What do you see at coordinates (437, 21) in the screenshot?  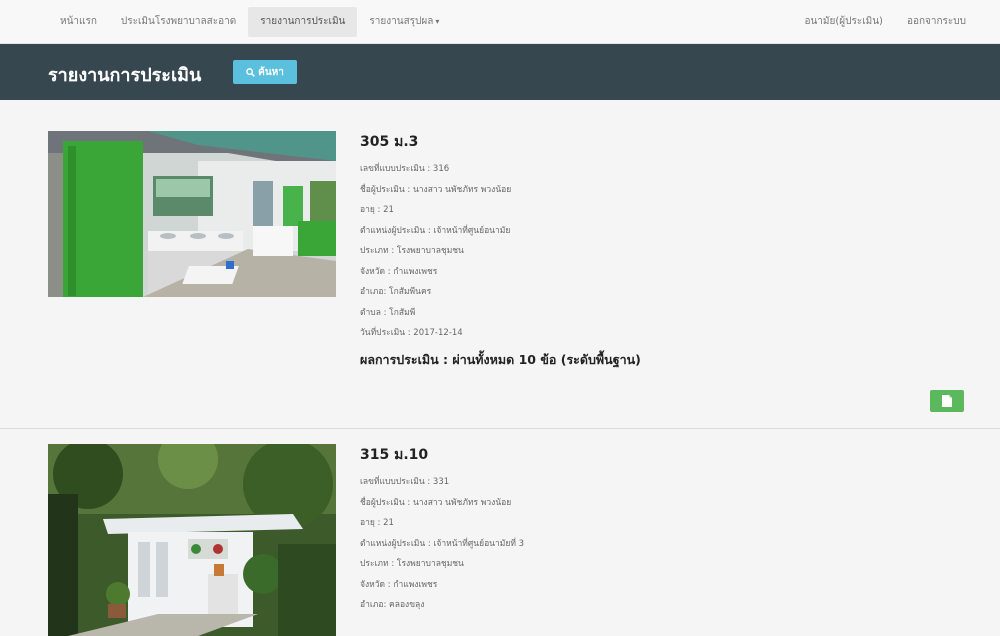 I see `caret-down-icon: ▾` at bounding box center [437, 21].